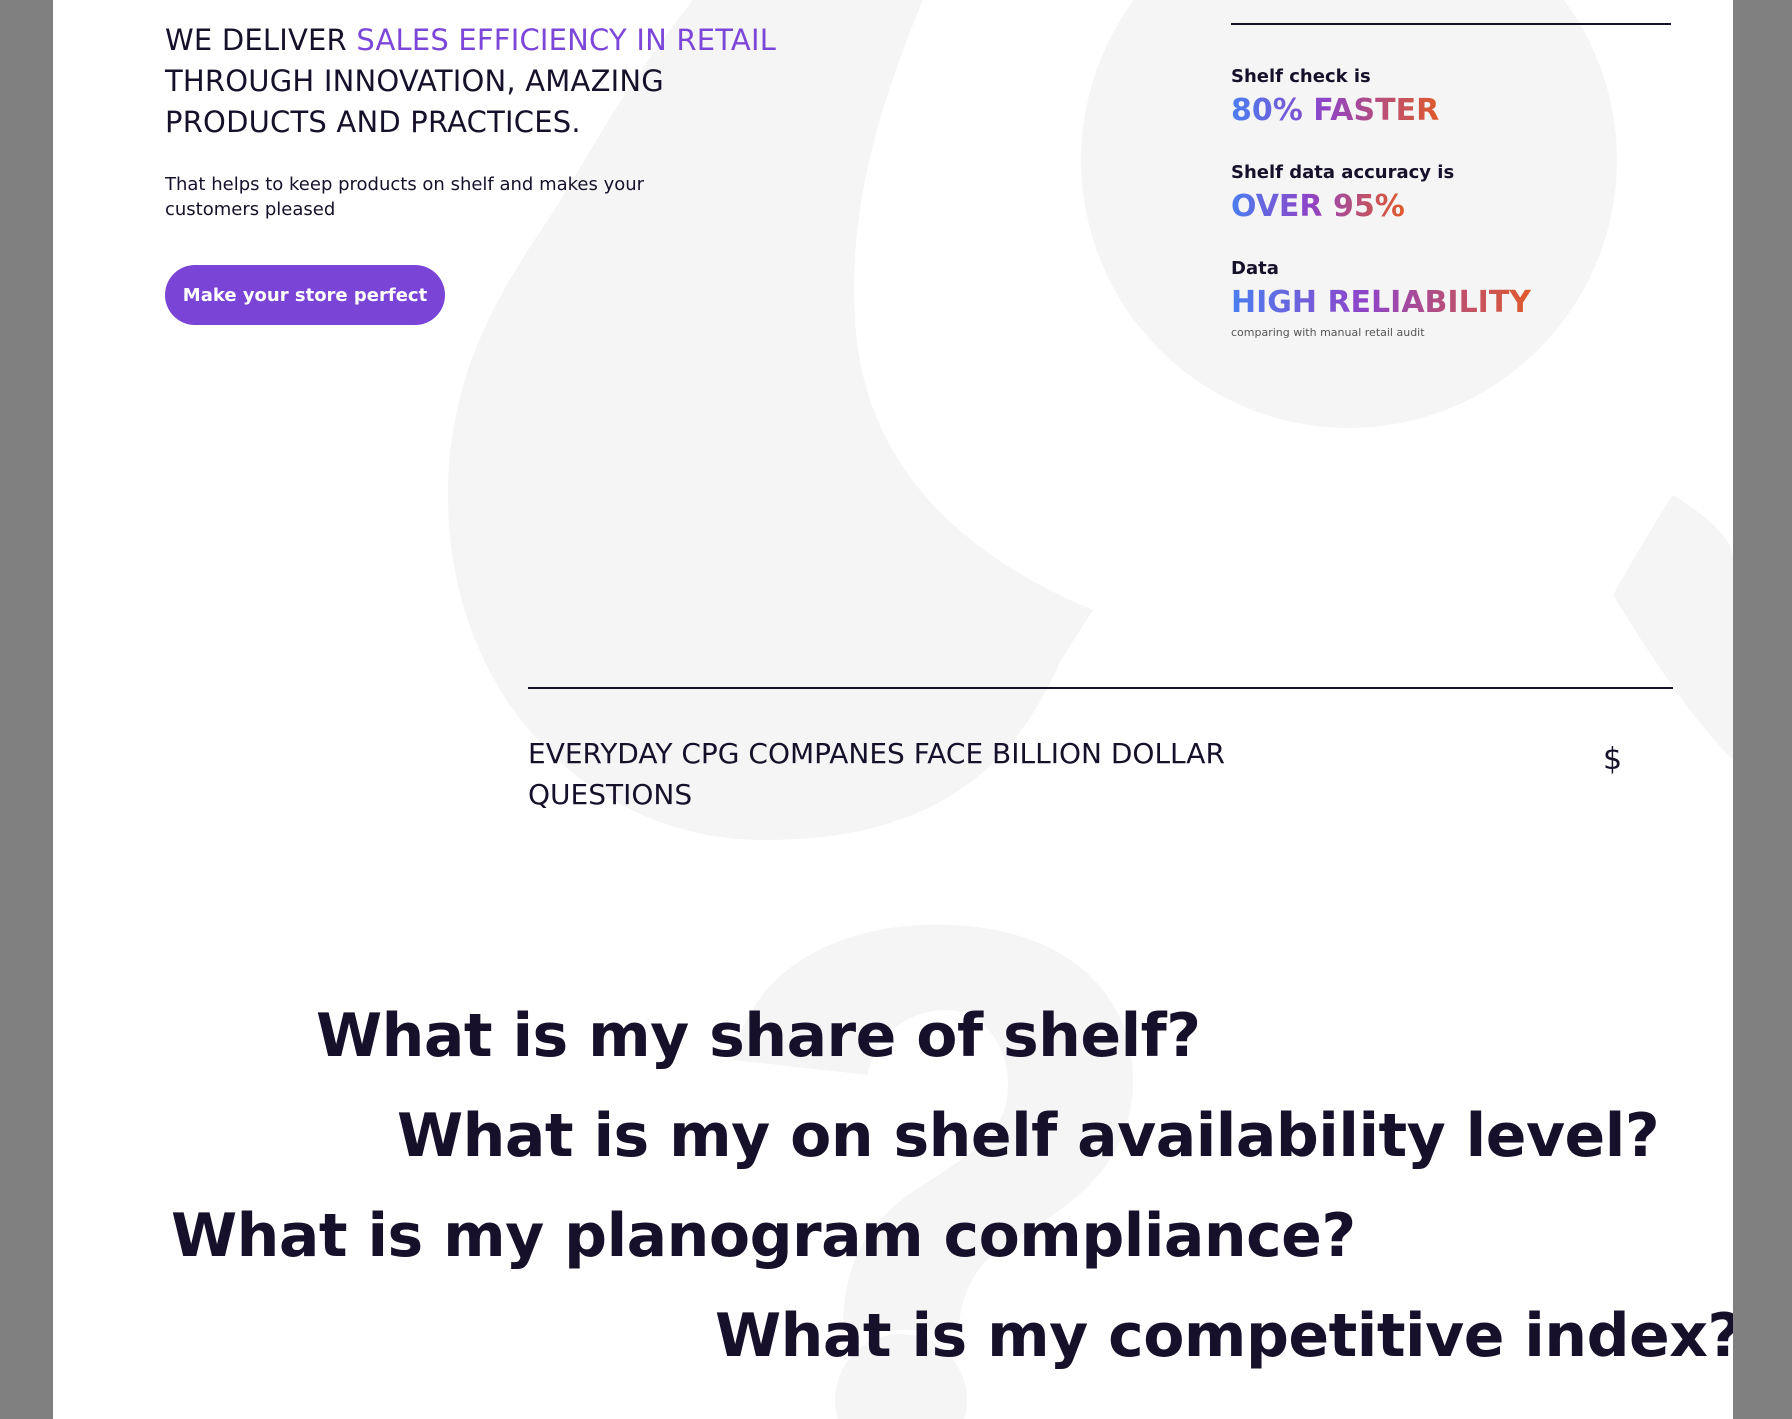  I want to click on stat-label: Shelf data accuracy is, so click(1343, 172).